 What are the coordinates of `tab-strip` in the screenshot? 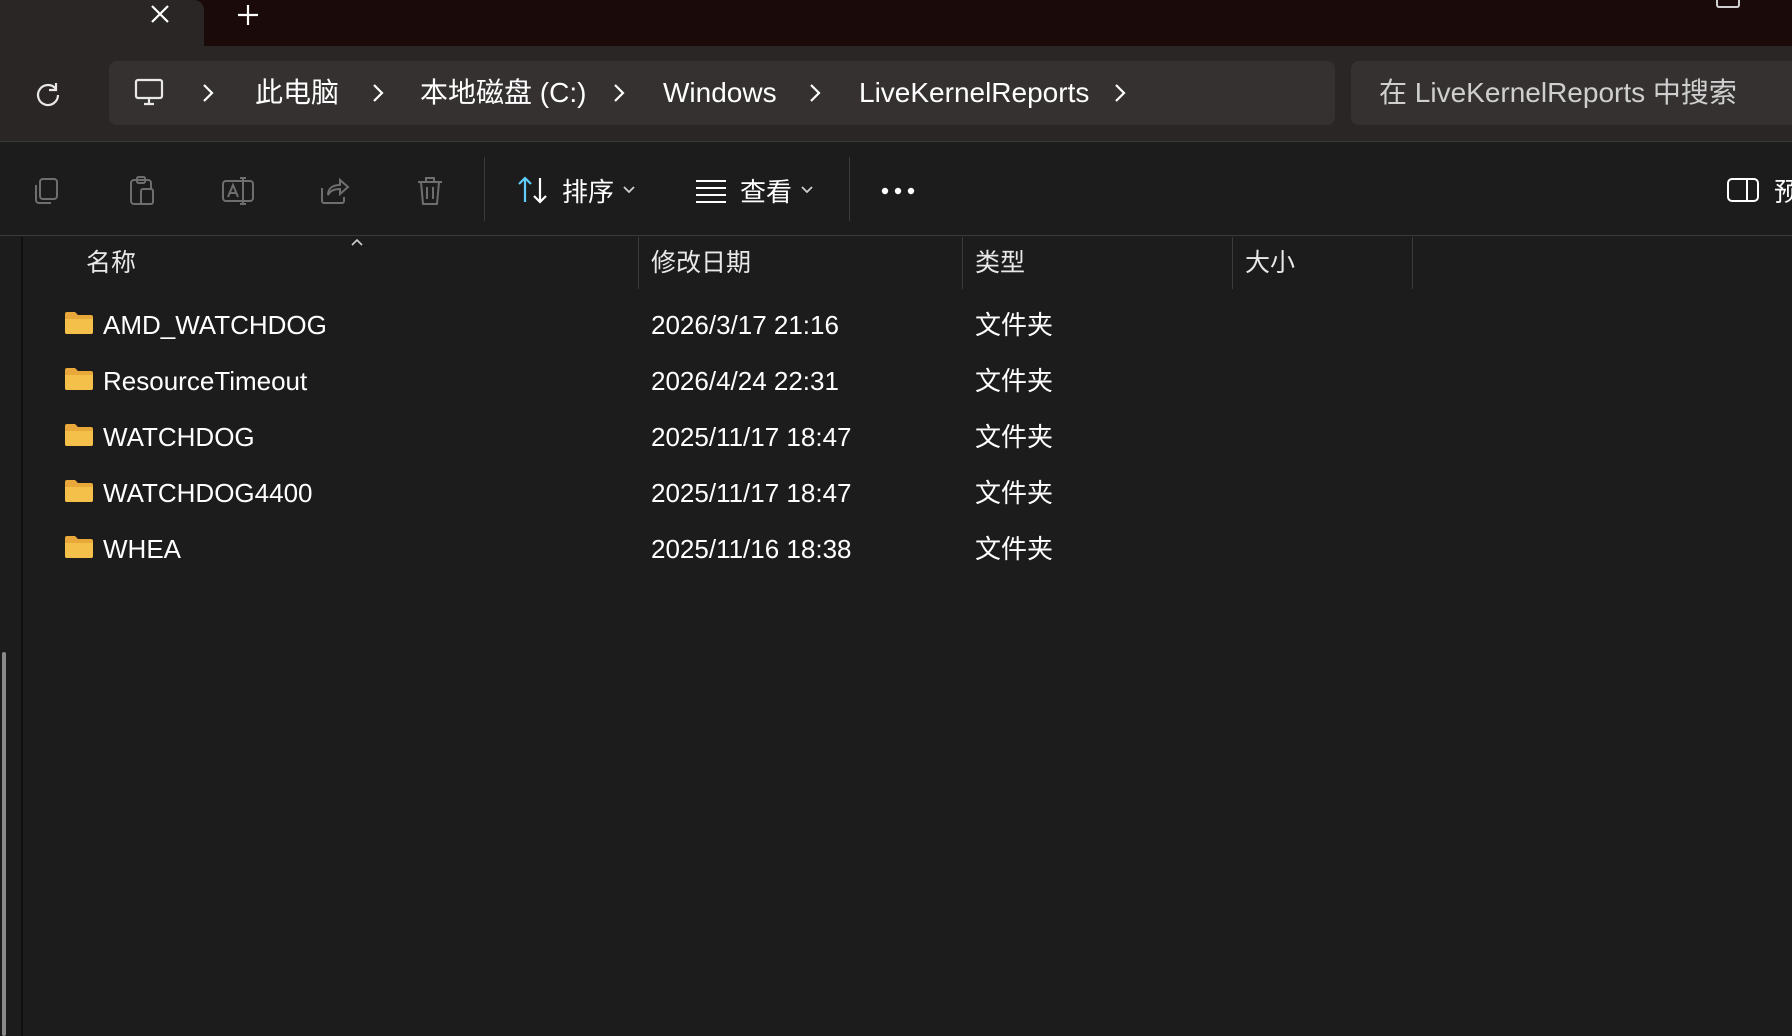 It's located at (896, 23).